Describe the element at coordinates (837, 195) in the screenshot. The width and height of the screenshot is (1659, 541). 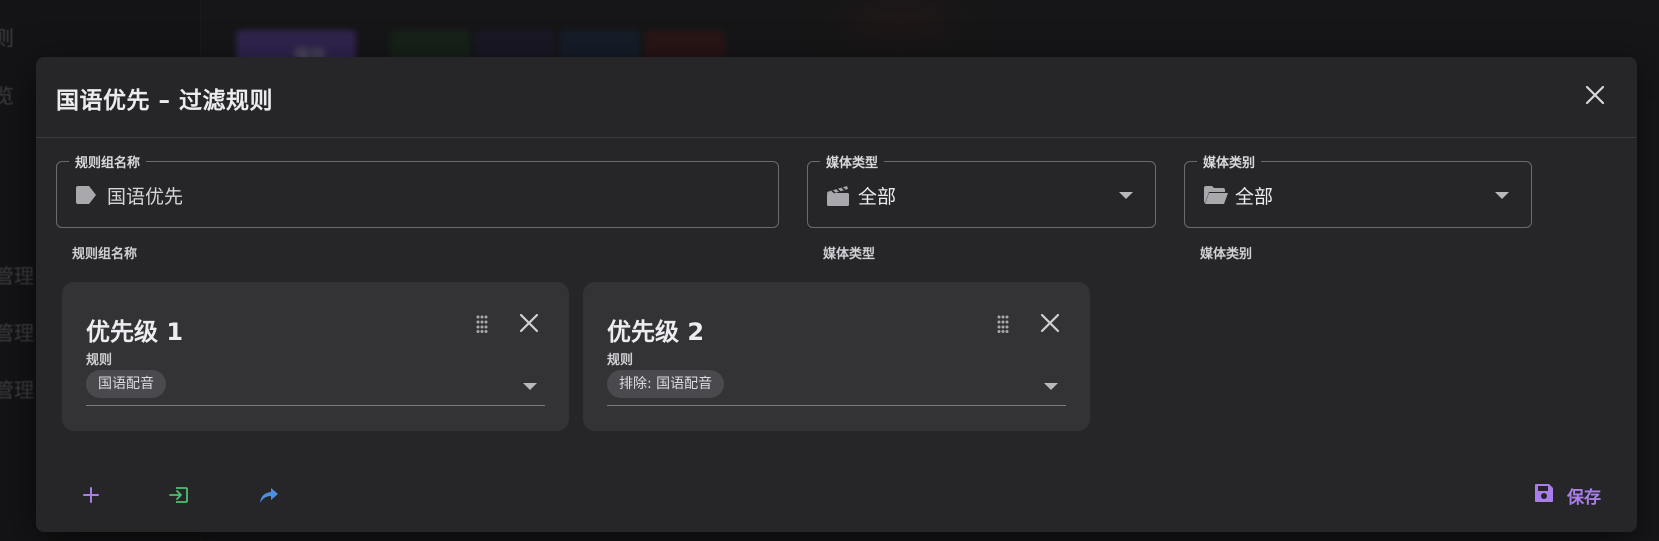
I see `movie-clapper-icon` at that location.